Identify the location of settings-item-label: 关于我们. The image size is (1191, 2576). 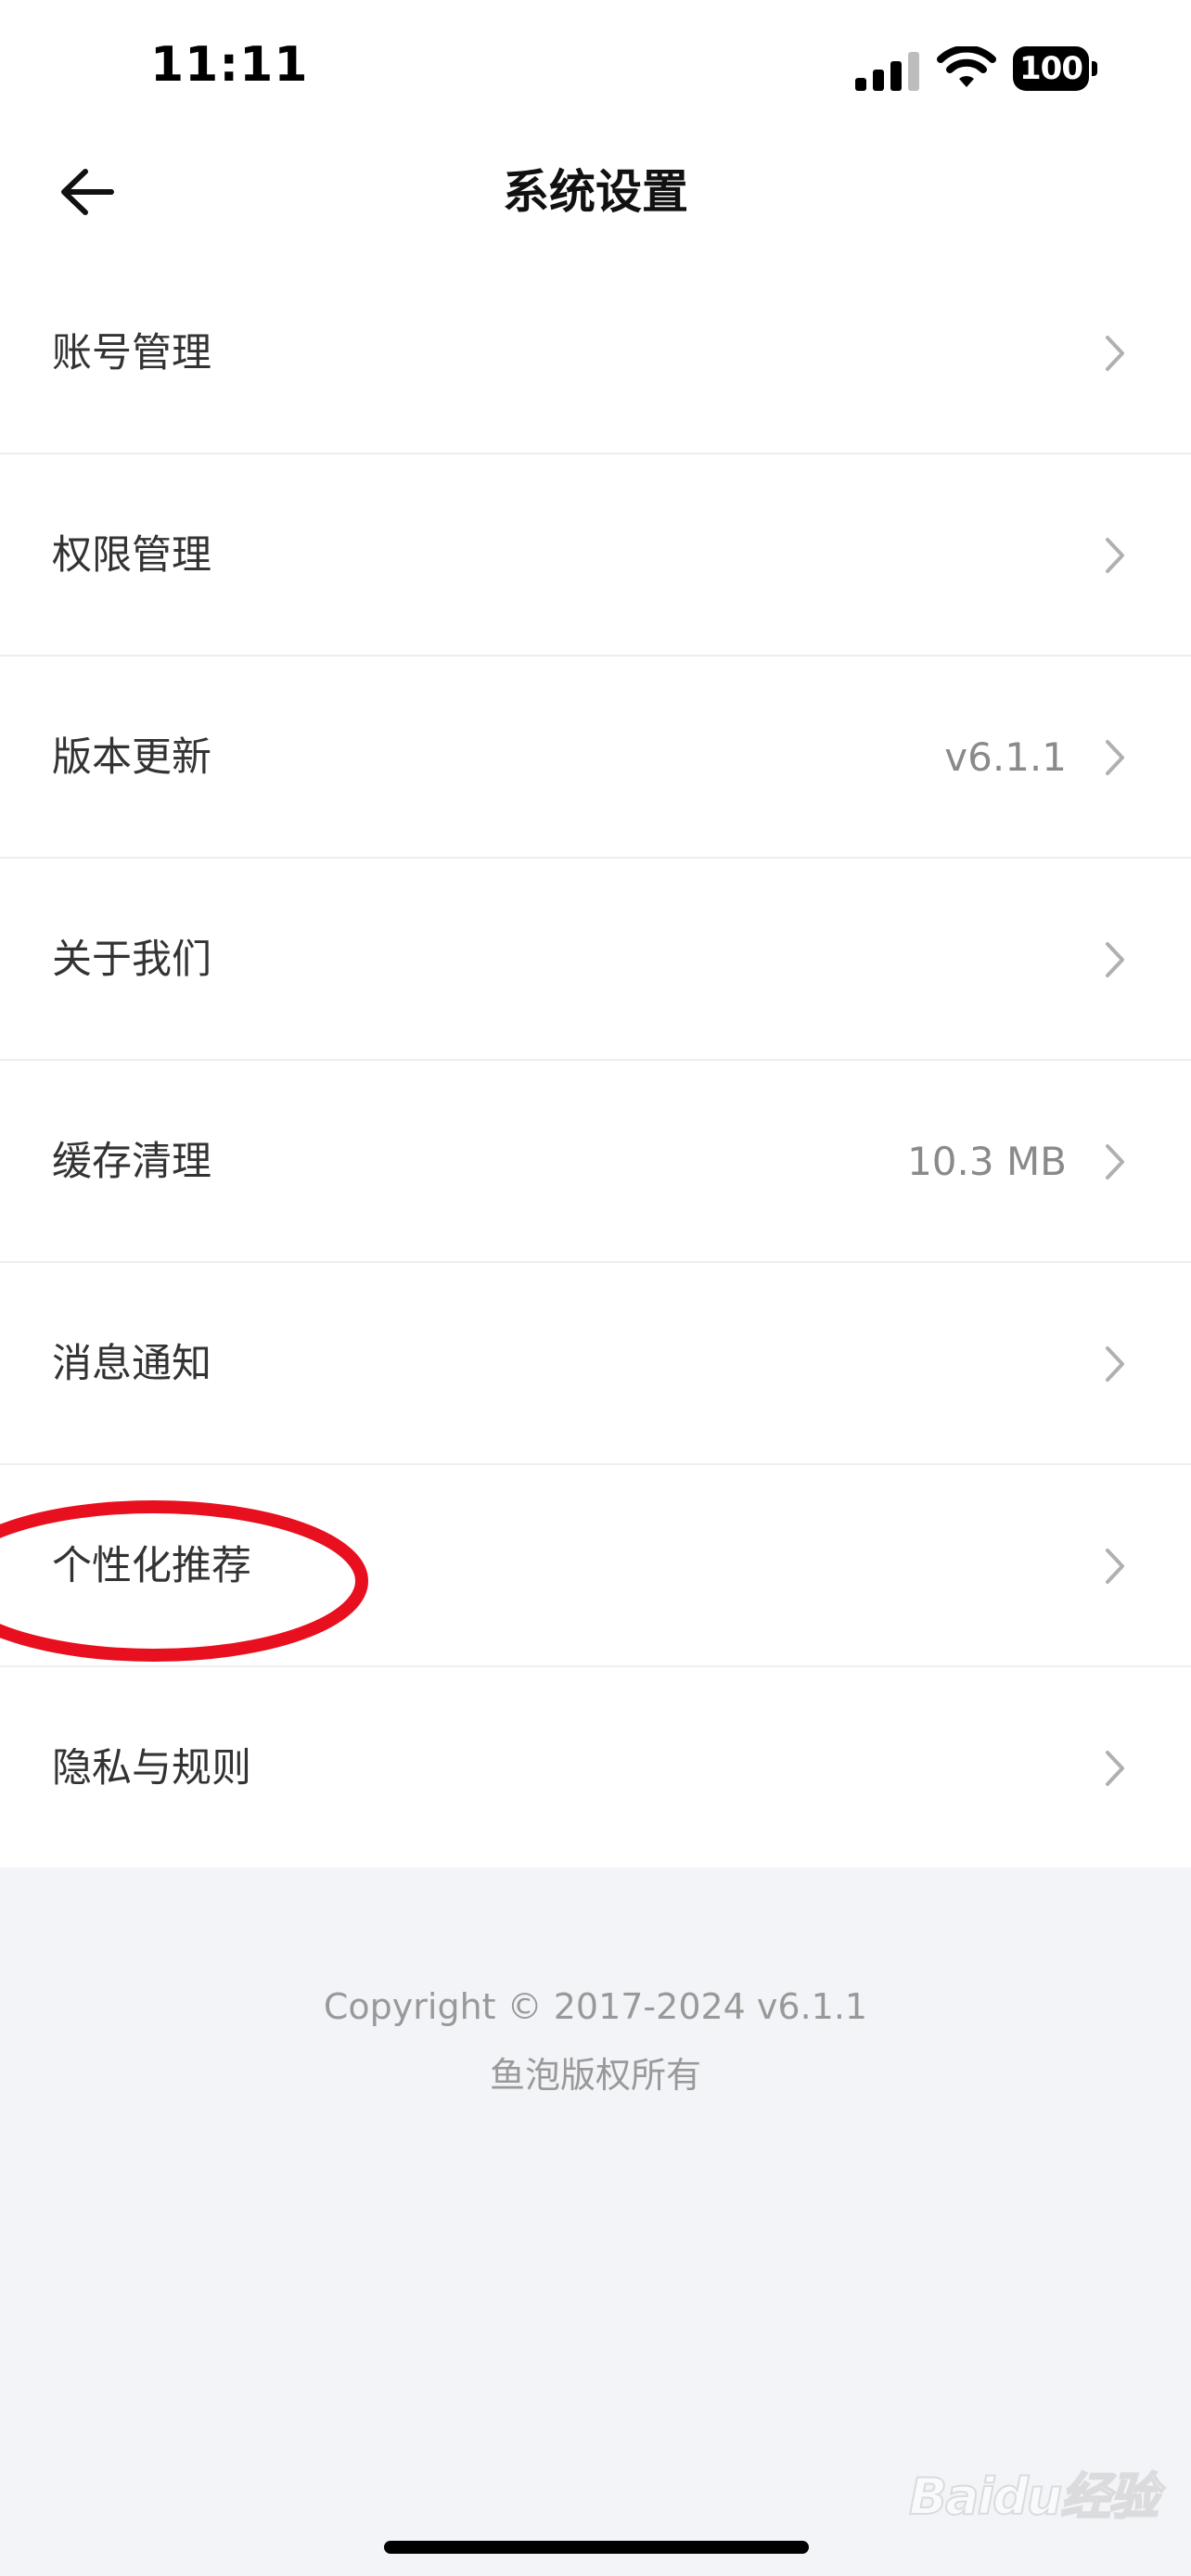
(132, 960).